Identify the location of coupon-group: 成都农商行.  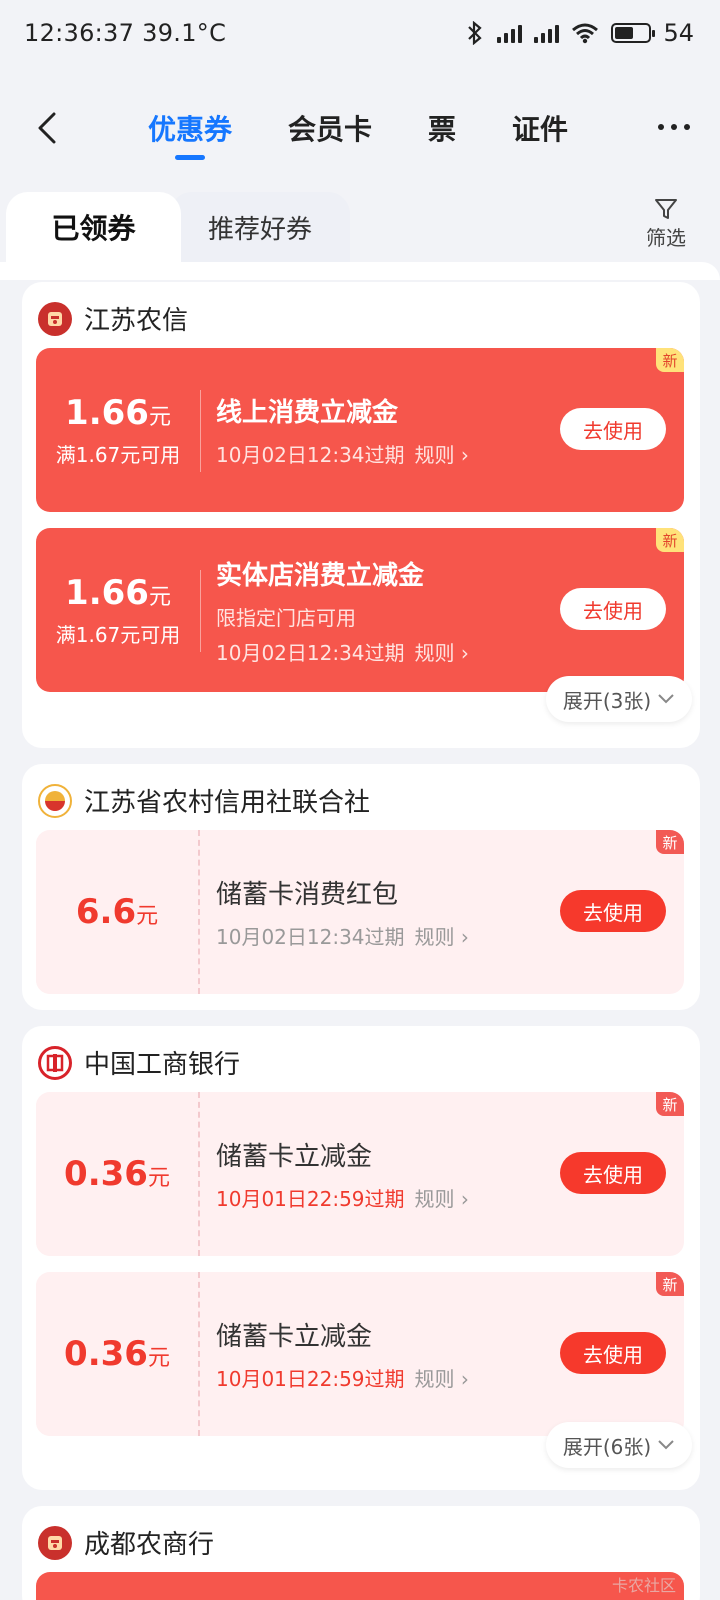
(361, 1553).